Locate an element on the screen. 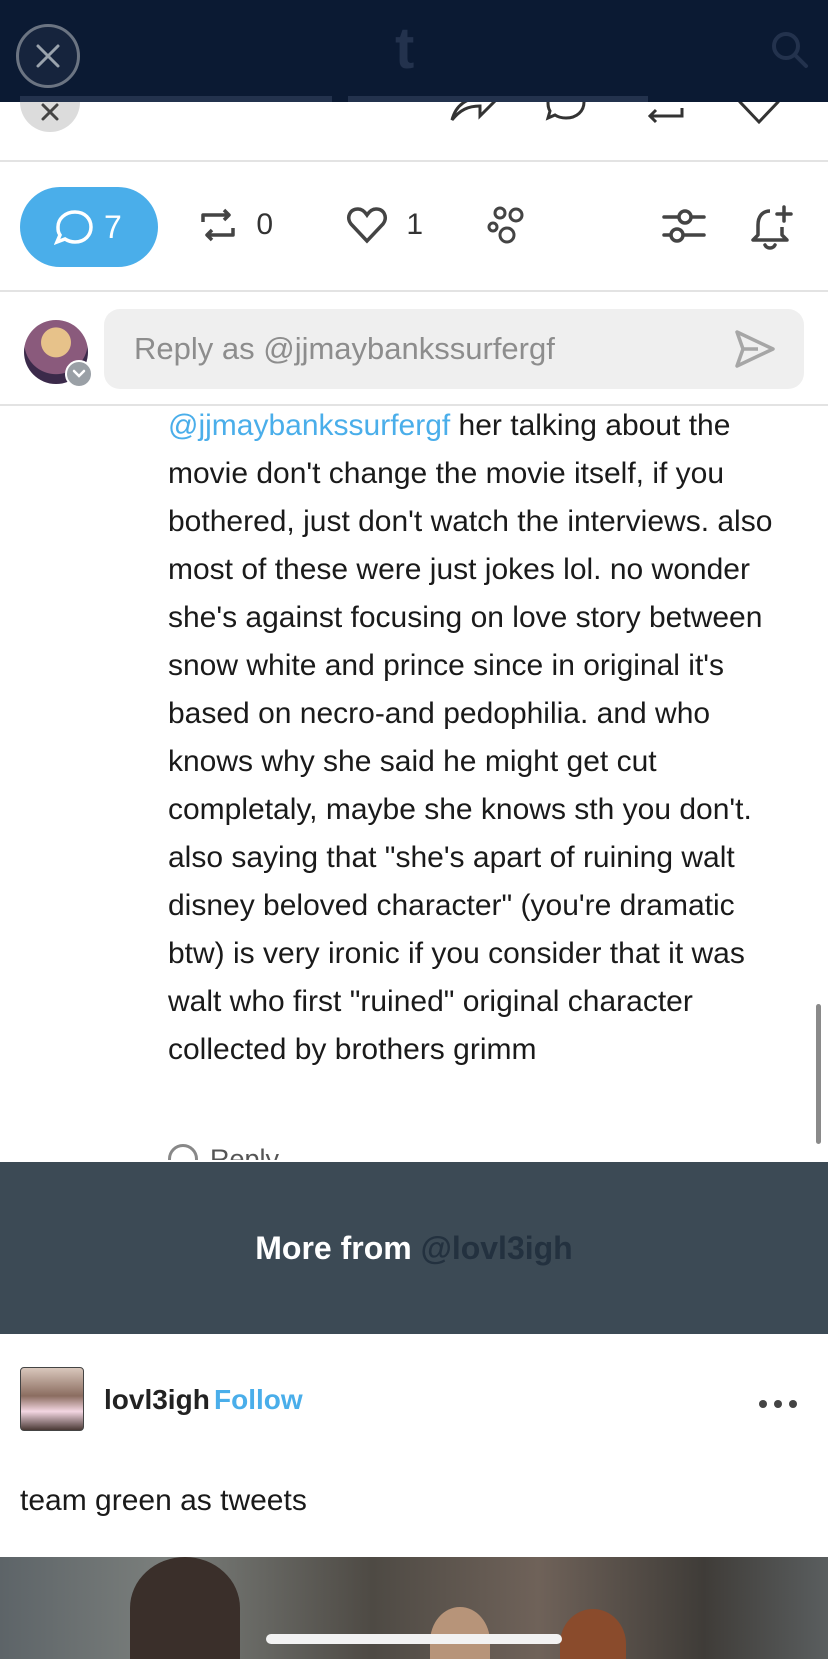  comments-count: 7 is located at coordinates (113, 227).